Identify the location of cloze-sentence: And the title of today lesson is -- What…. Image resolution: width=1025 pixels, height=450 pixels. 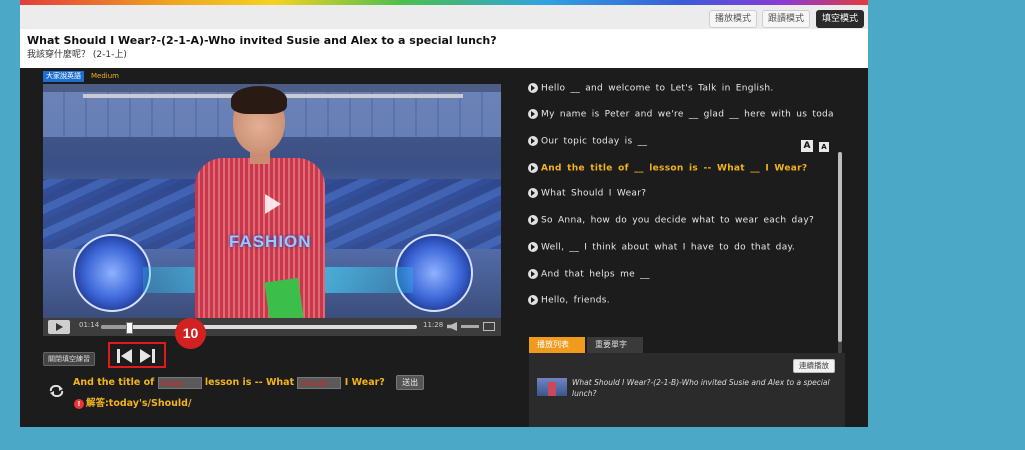
(249, 382).